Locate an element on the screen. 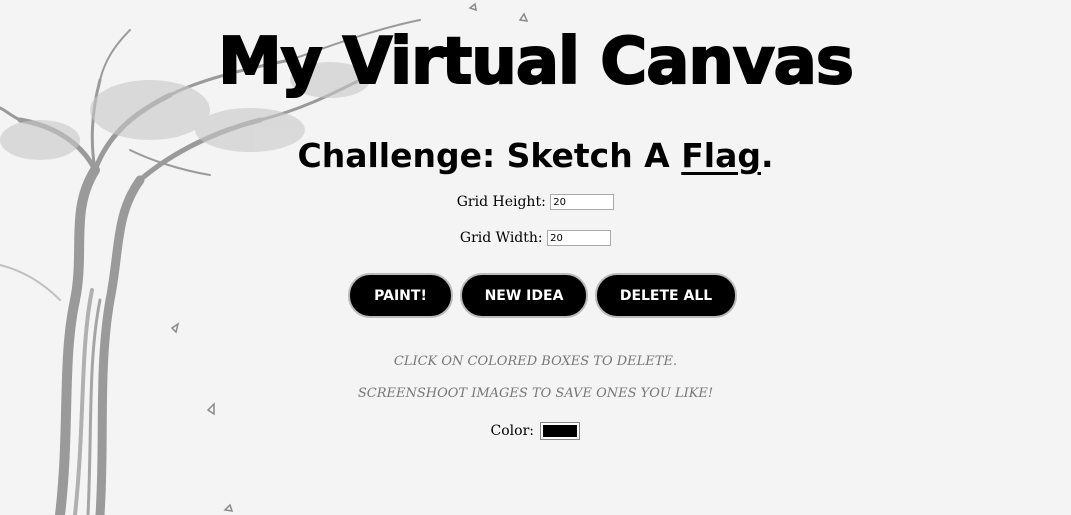 The image size is (1071, 515). delete-hint: CLICK ON COLORED BOXES TO DELETE. is located at coordinates (535, 361).